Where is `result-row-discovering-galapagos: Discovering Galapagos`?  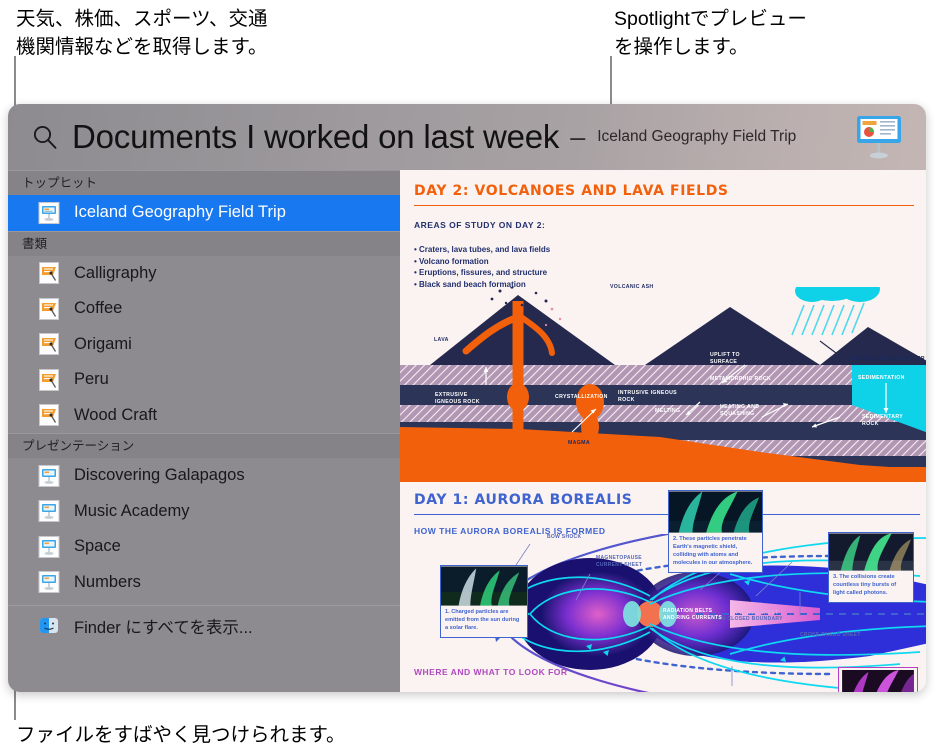 result-row-discovering-galapagos: Discovering Galapagos is located at coordinates (204, 476).